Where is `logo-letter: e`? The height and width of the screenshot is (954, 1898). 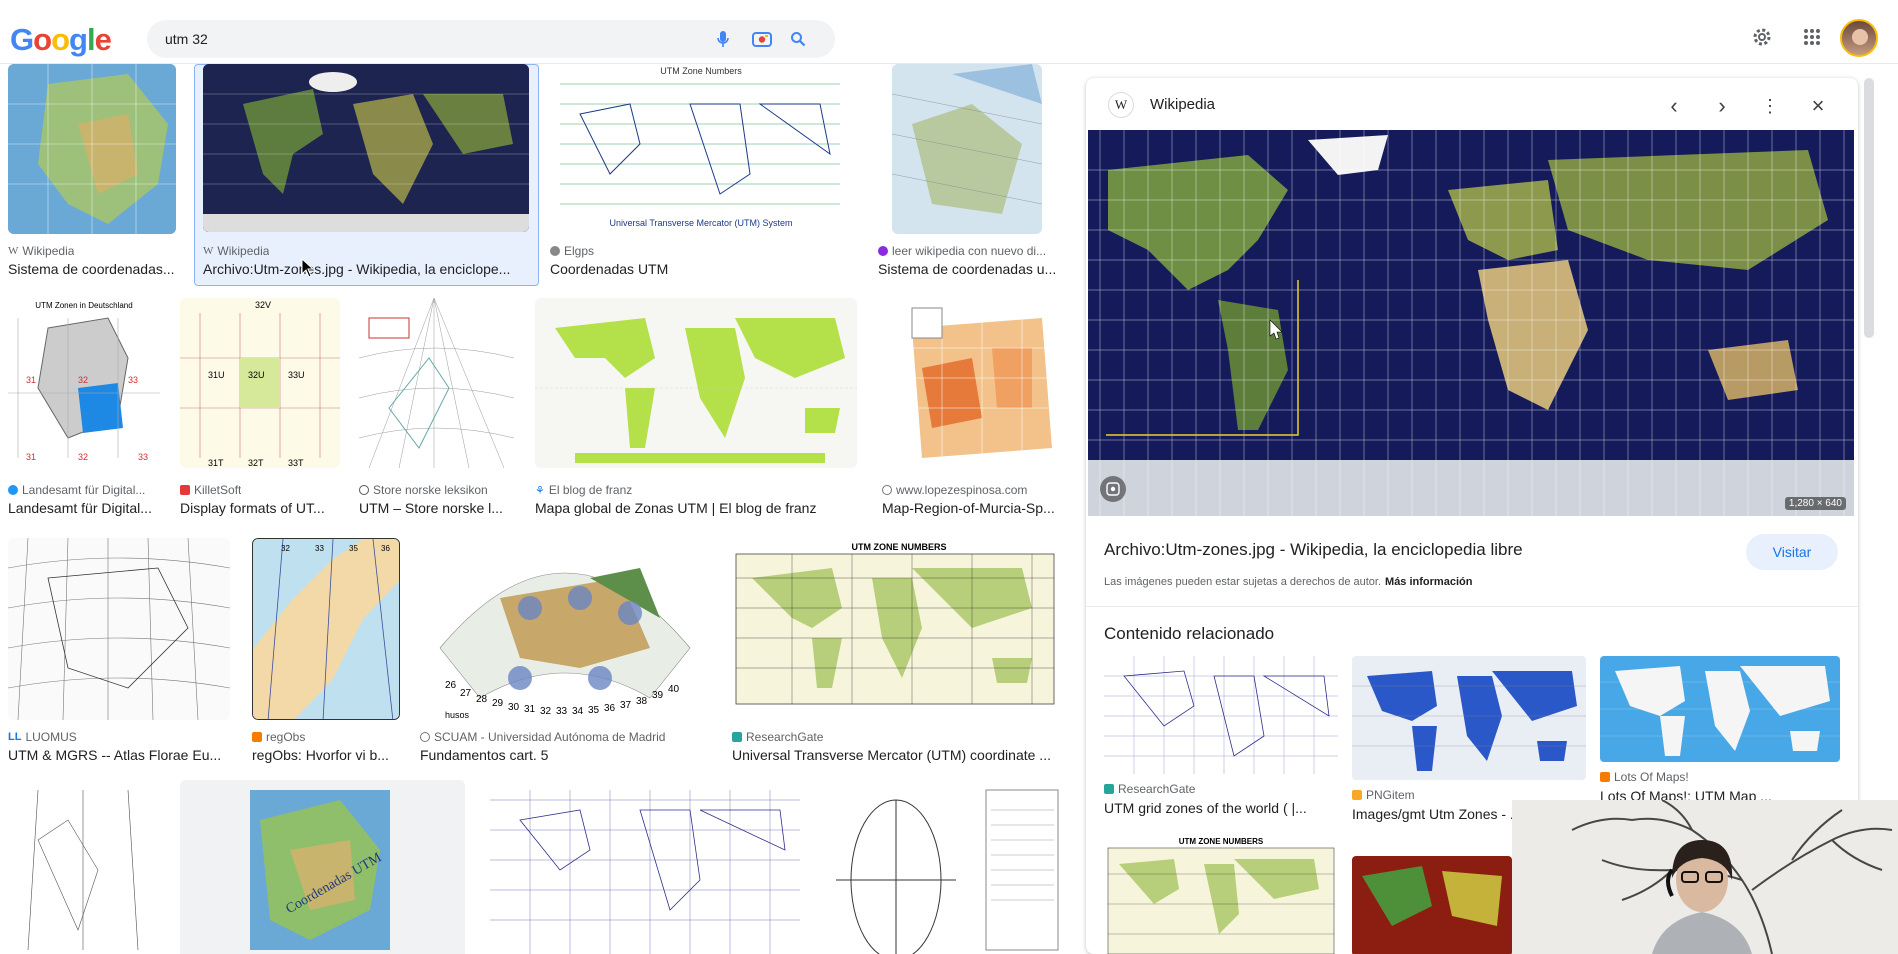
logo-letter: e is located at coordinates (103, 39).